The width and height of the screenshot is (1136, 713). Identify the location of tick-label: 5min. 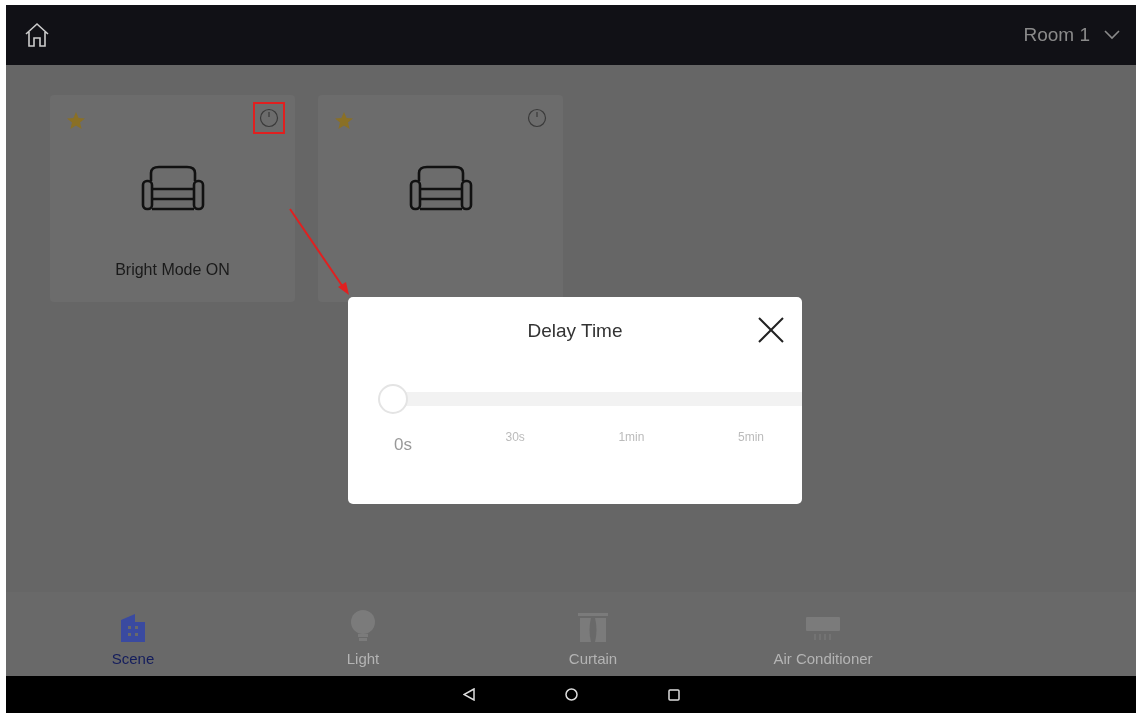
(751, 442).